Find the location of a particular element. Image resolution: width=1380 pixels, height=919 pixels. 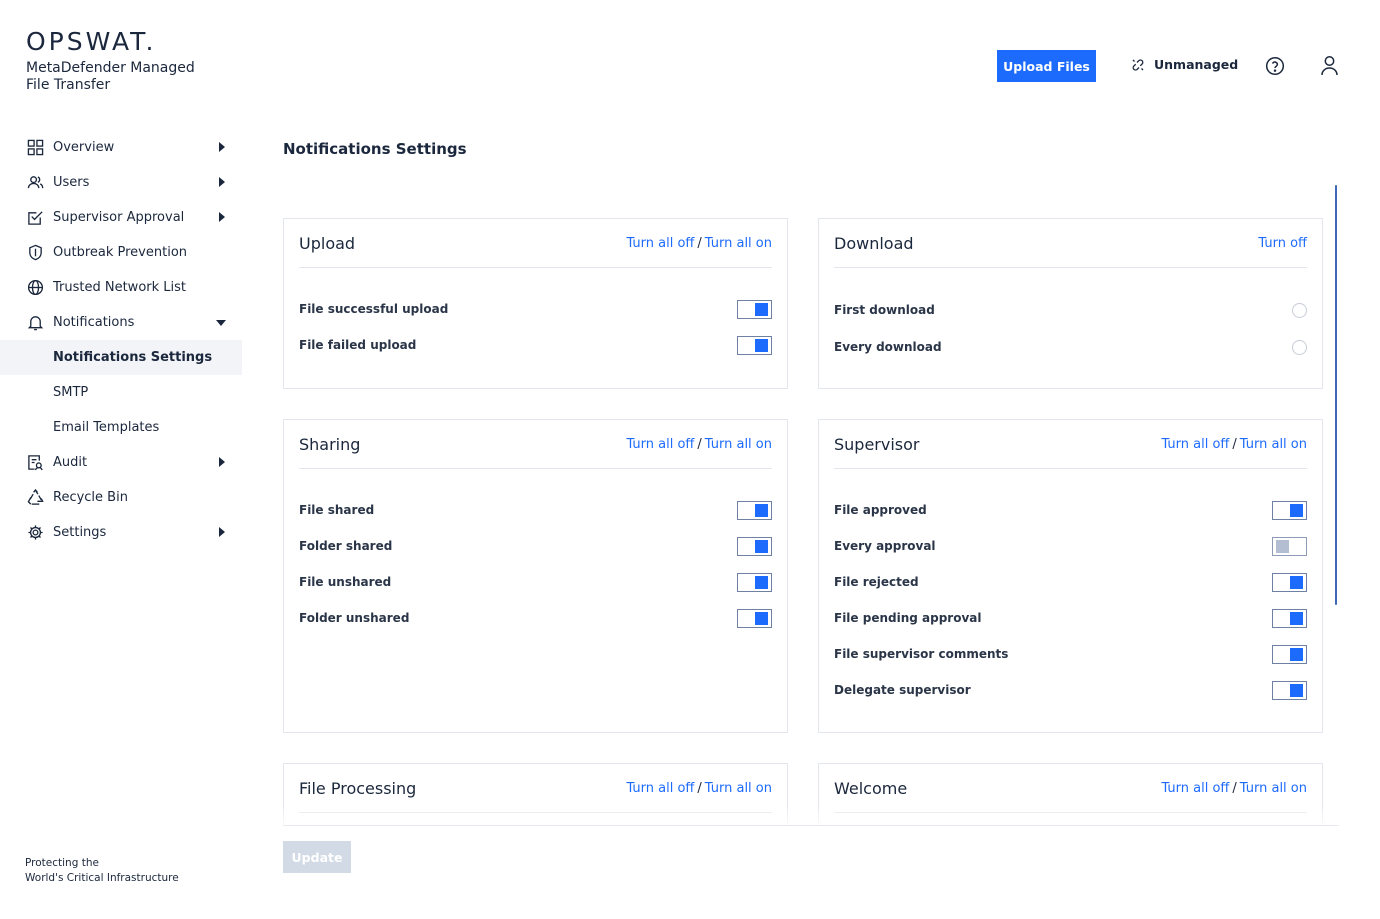

sidebar-item-label: SMTP is located at coordinates (71, 392).